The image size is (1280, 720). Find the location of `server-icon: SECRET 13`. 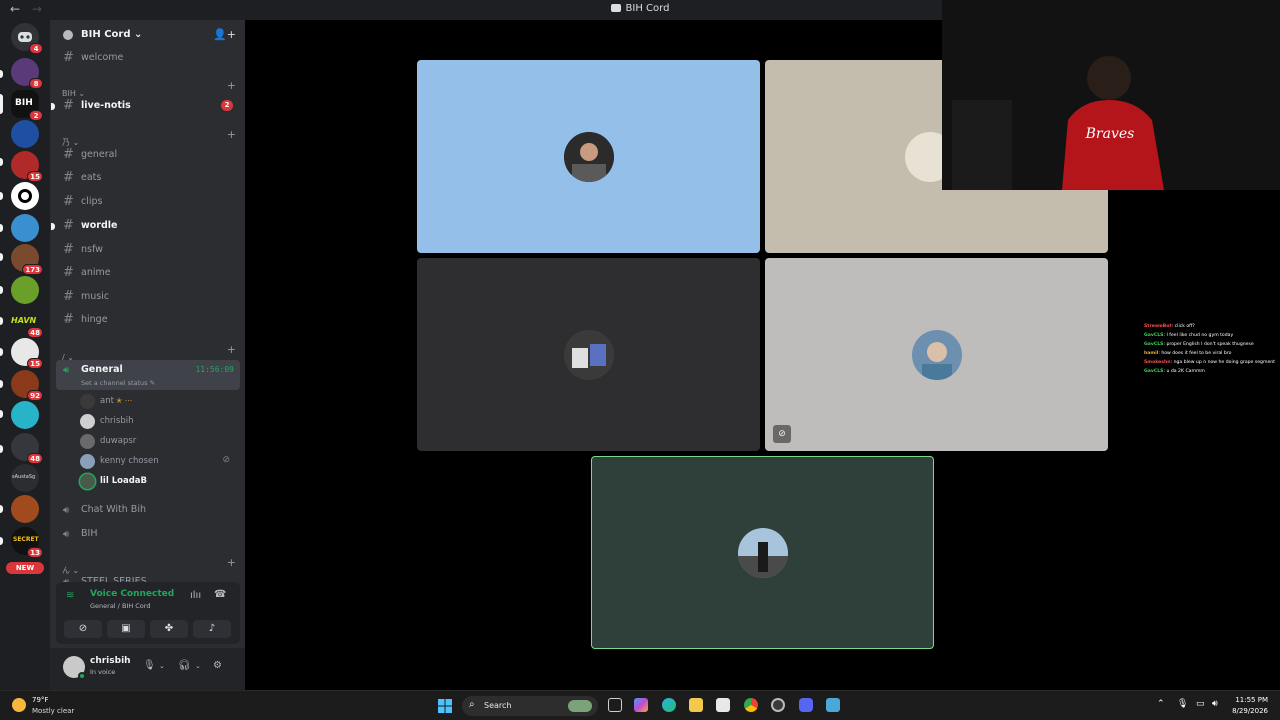

server-icon: SECRET 13 is located at coordinates (27, 542).